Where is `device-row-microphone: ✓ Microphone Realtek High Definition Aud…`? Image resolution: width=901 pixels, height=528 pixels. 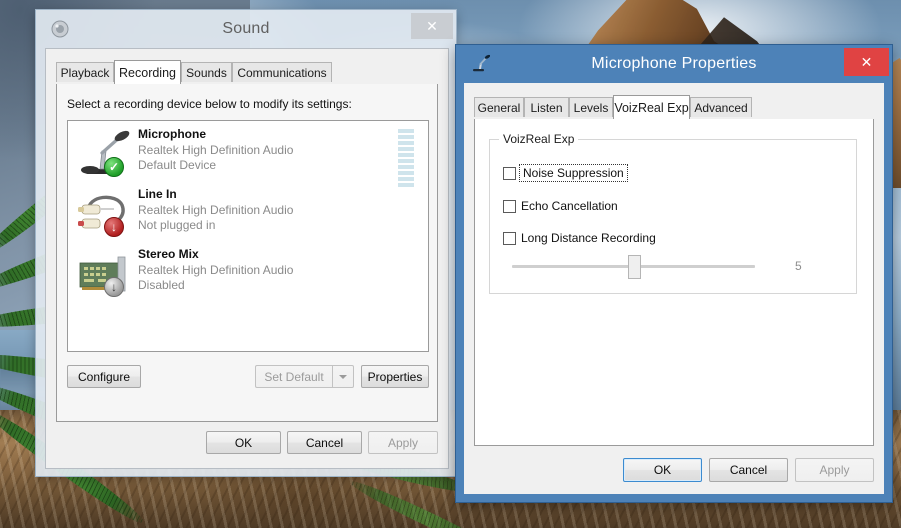 device-row-microphone: ✓ Microphone Realtek High Definition Aud… is located at coordinates (248, 155).